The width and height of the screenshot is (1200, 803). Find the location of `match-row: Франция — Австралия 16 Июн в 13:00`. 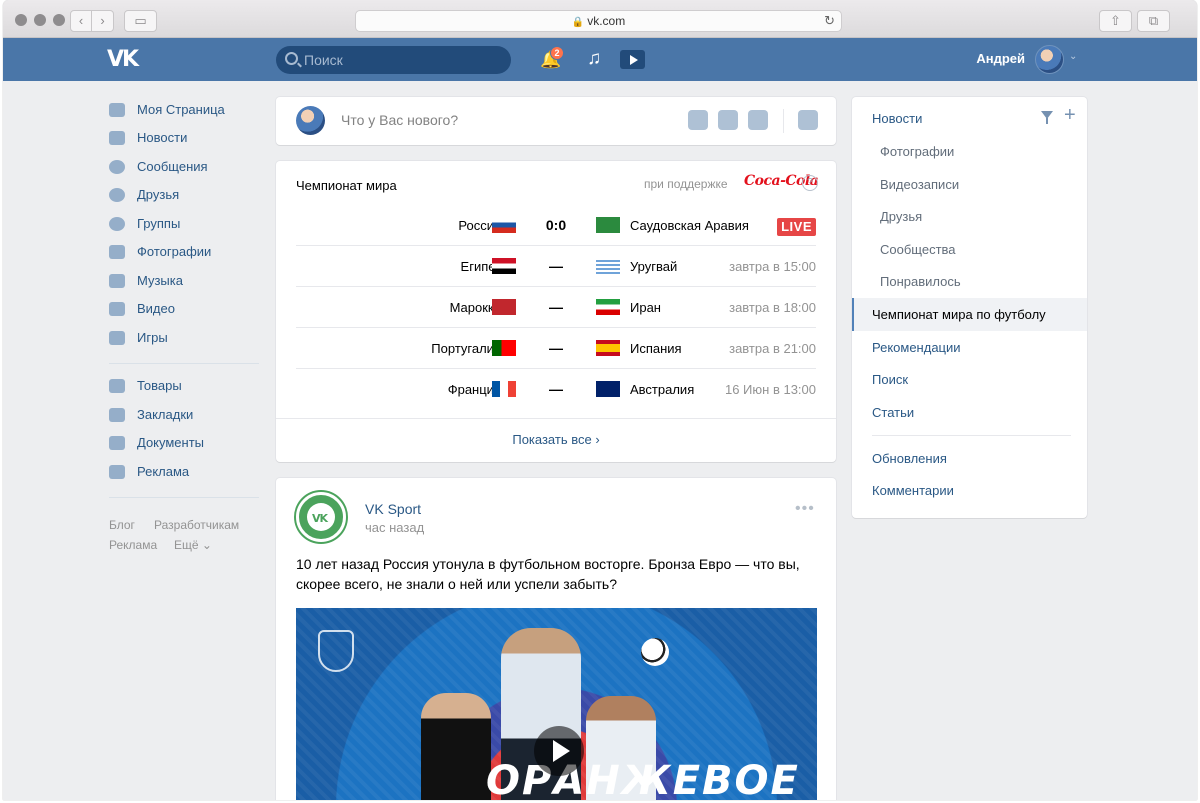

match-row: Франция — Австралия 16 Июн в 13:00 is located at coordinates (556, 389).